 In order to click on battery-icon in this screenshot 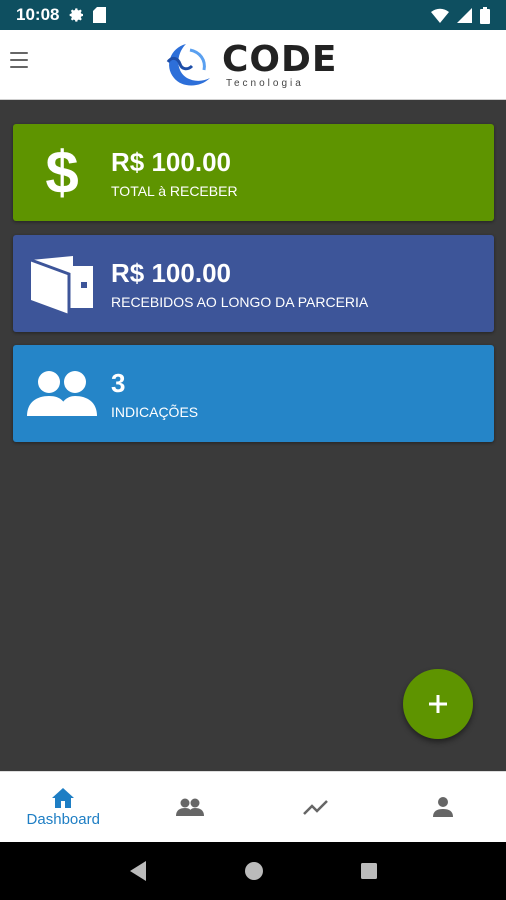, I will do `click(485, 15)`.